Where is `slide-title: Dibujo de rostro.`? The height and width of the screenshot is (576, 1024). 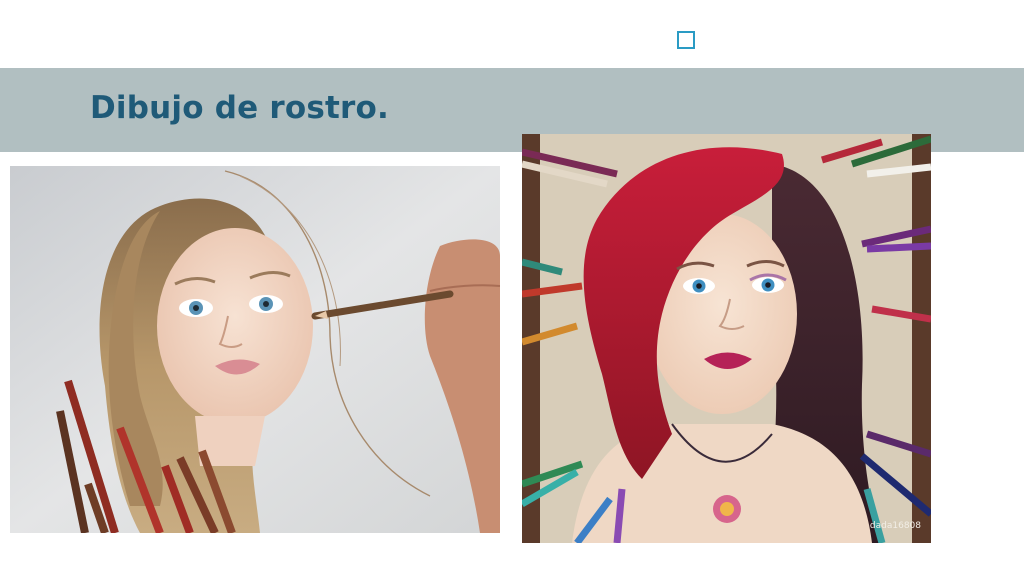 slide-title: Dibujo de rostro. is located at coordinates (239, 108).